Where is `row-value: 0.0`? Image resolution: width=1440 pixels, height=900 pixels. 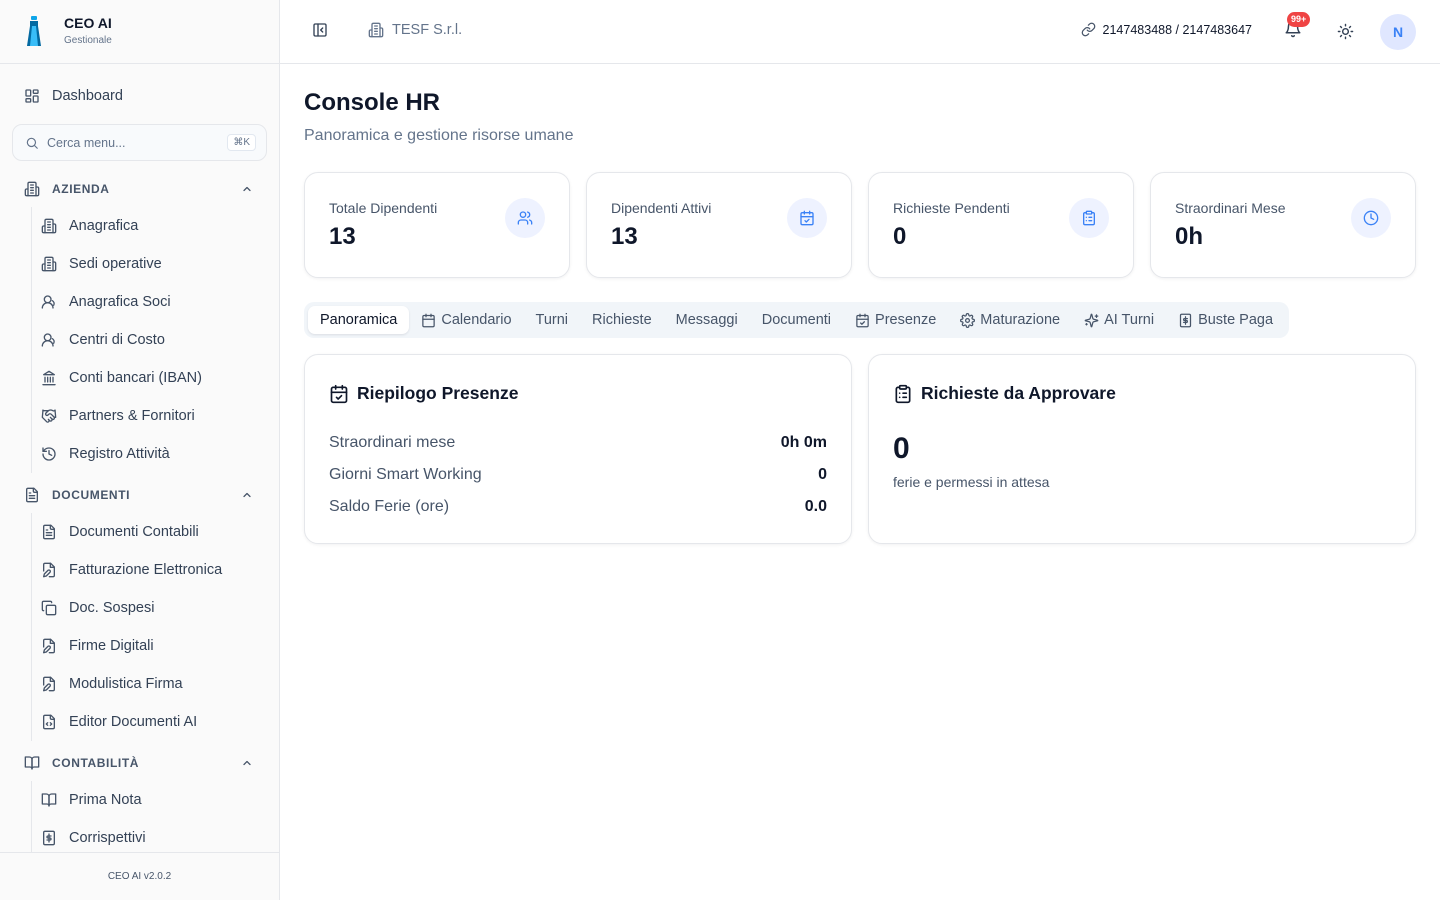 row-value: 0.0 is located at coordinates (815, 506).